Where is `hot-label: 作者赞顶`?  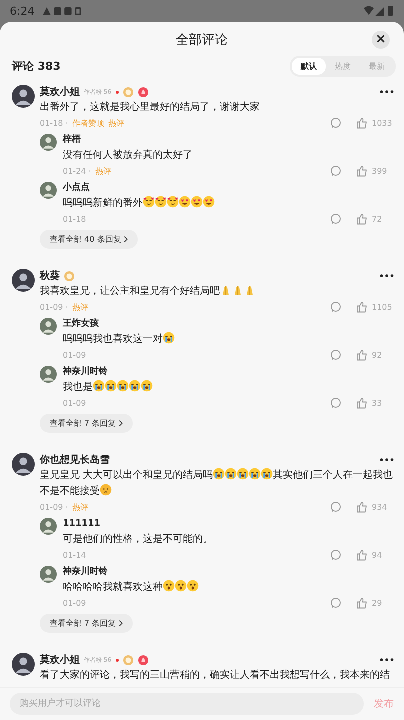 hot-label: 作者赞顶 is located at coordinates (88, 123).